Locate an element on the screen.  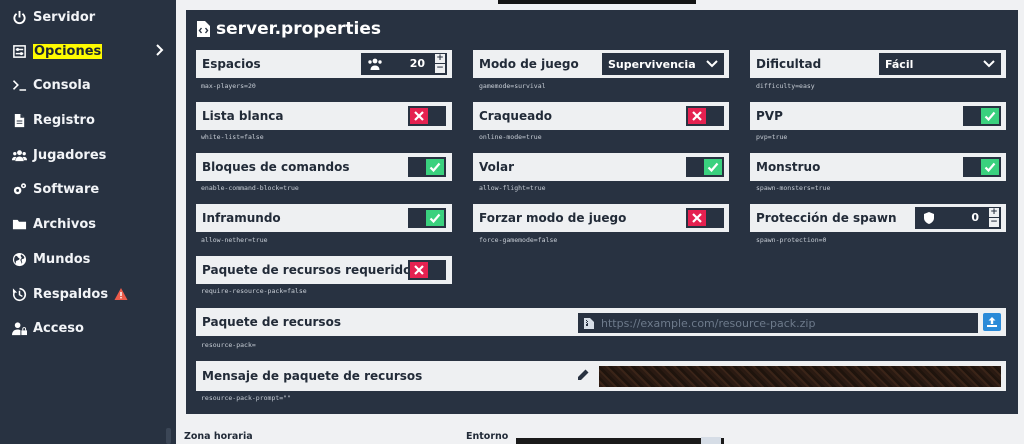
resource-pack-url-input: https://example.com/resource-pack.zip is located at coordinates (778, 323).